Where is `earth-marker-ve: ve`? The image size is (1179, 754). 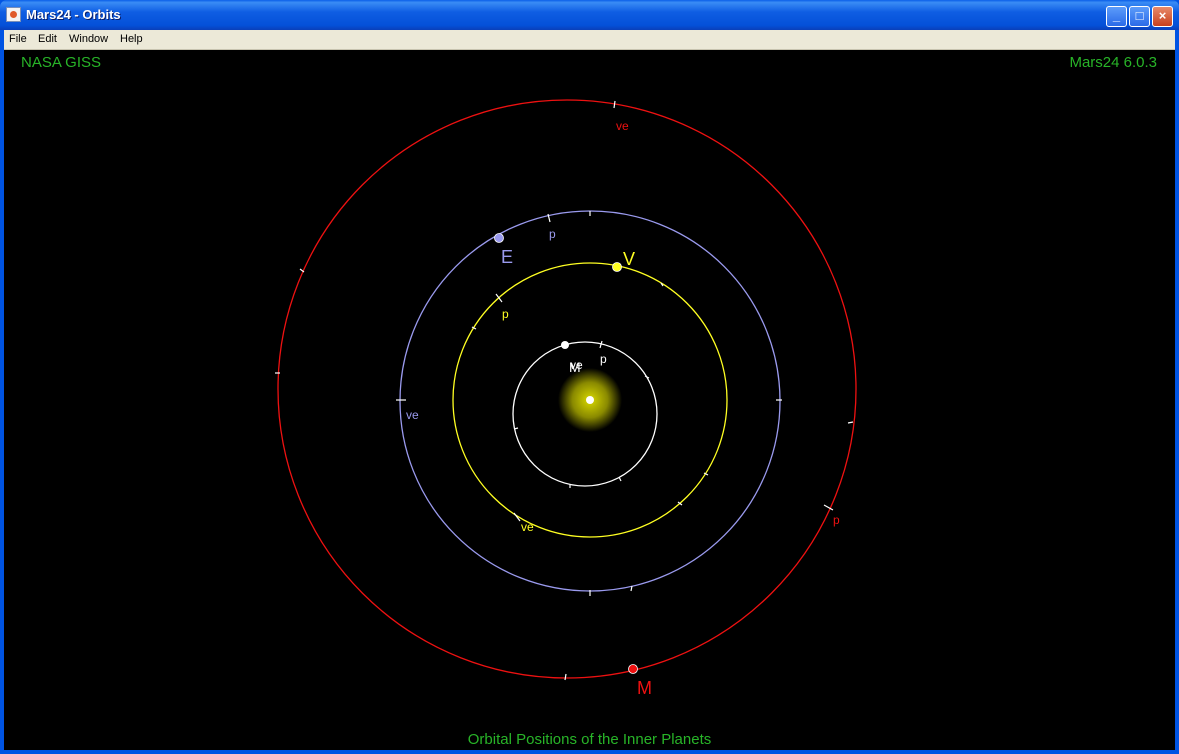 earth-marker-ve: ve is located at coordinates (412, 415).